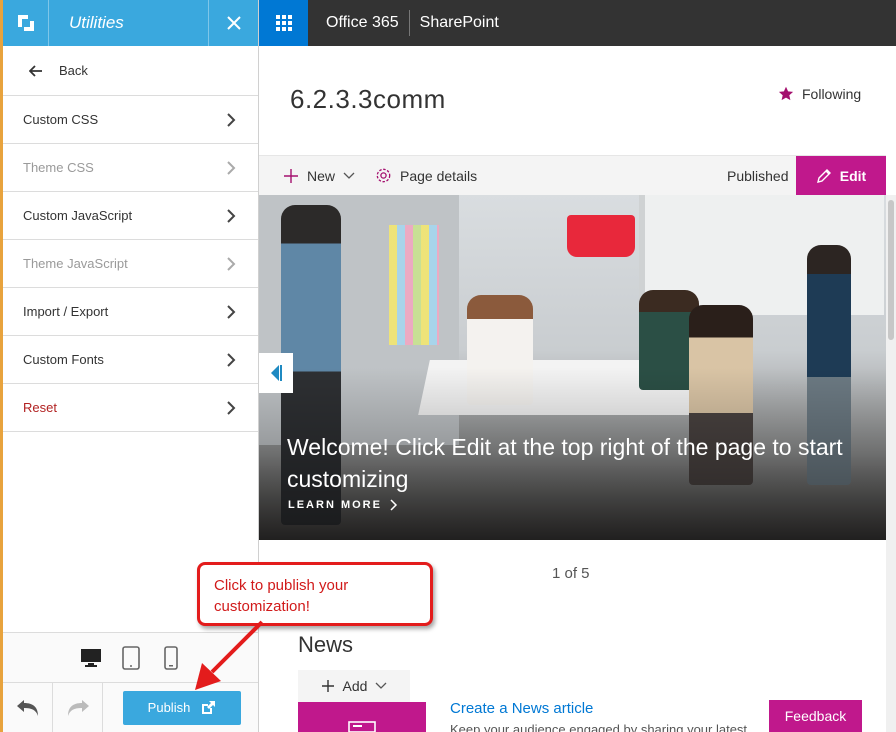 This screenshot has width=896, height=732. What do you see at coordinates (521, 708) in the screenshot?
I see `create-news-article-link: Create a News article` at bounding box center [521, 708].